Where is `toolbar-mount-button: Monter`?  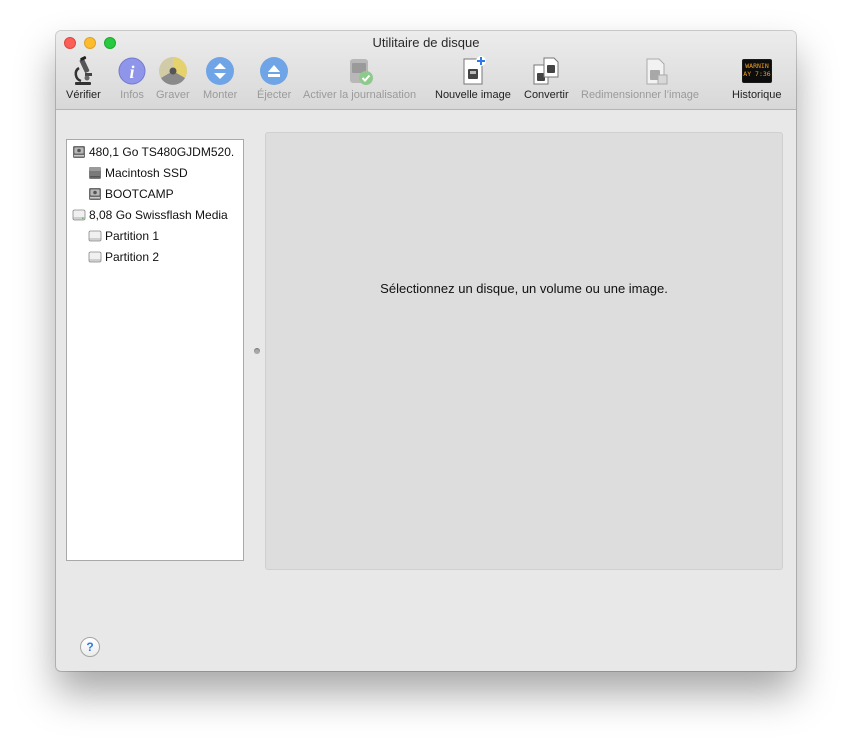
toolbar-mount-button: Monter is located at coordinates (220, 80).